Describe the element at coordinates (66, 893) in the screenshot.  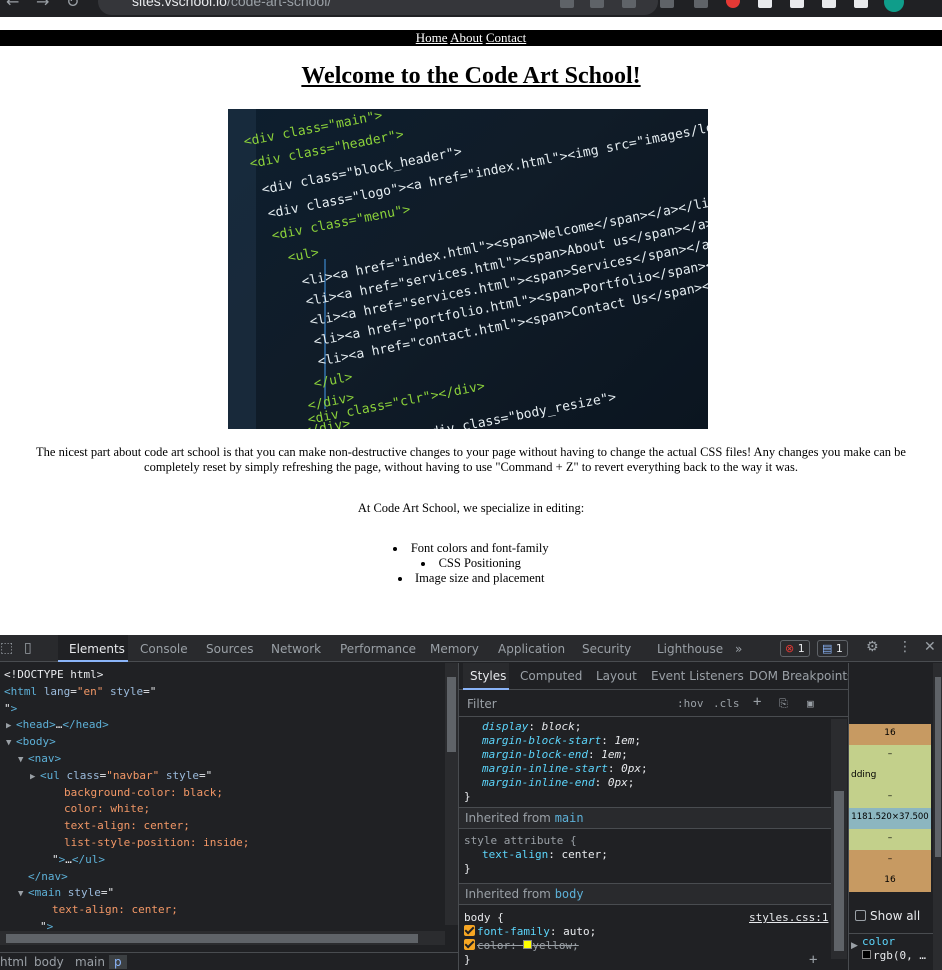
I see `dom-node-line: ▼ <main style="` at that location.